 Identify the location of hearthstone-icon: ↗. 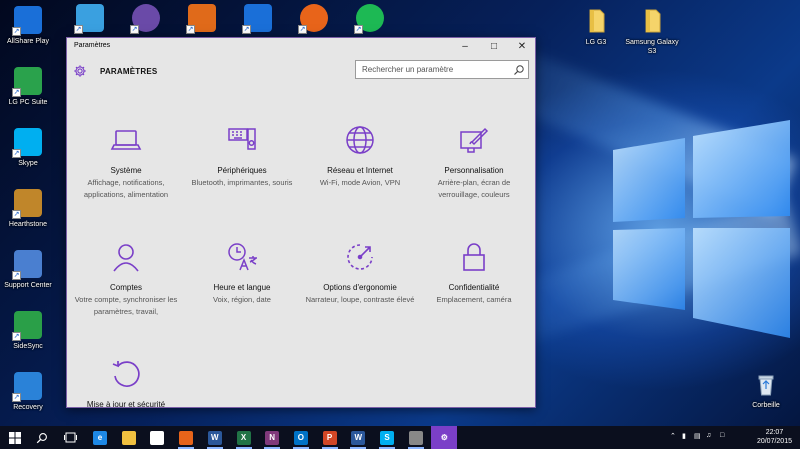
(27, 204).